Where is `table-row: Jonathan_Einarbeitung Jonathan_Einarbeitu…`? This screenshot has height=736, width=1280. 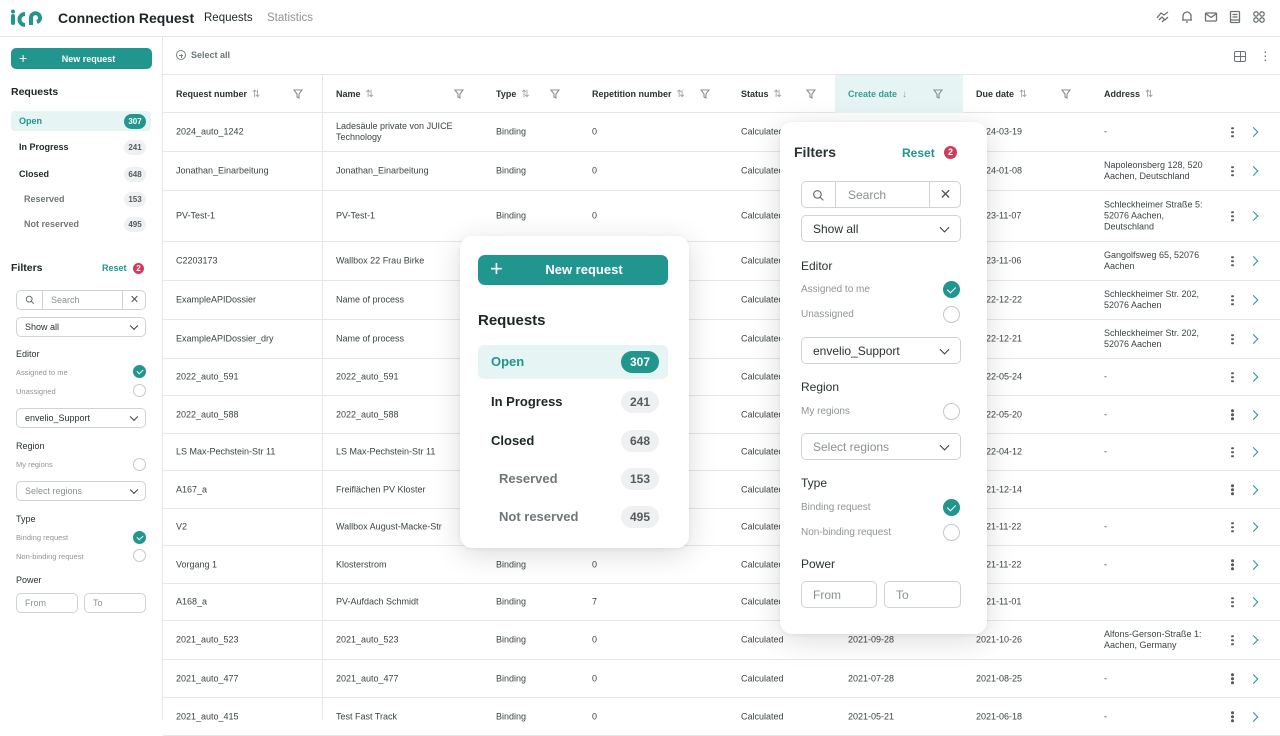
table-row: Jonathan_Einarbeitung Jonathan_Einarbeitu… is located at coordinates (721, 171).